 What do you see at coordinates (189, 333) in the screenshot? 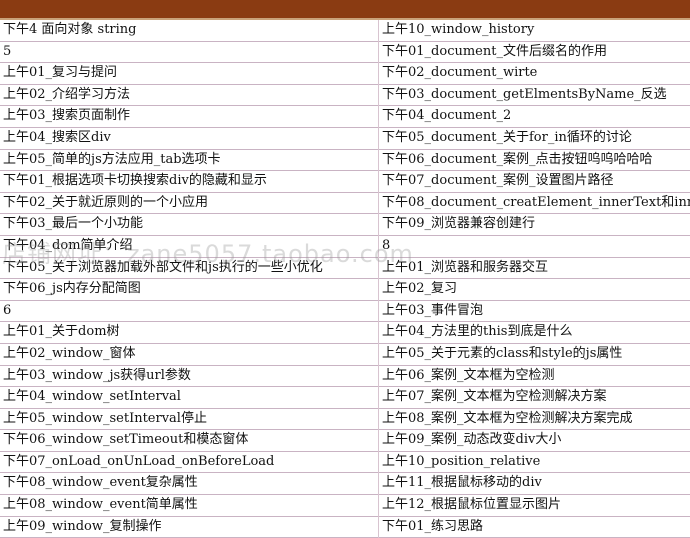
I see `list-item: 上午01_关于dom树` at bounding box center [189, 333].